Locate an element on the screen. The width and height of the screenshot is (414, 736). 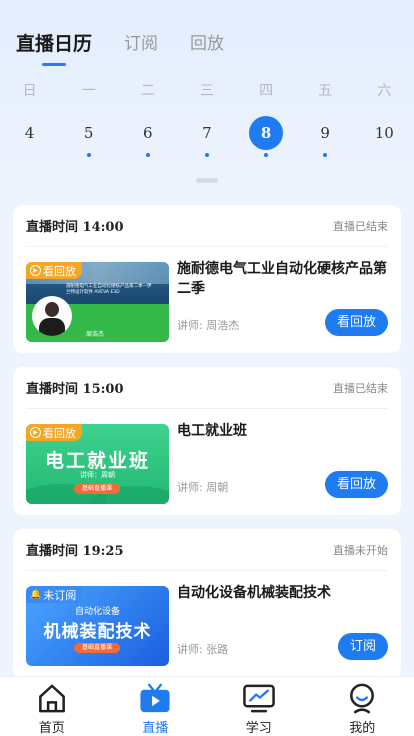
weekday-label: 日 is located at coordinates (29, 91).